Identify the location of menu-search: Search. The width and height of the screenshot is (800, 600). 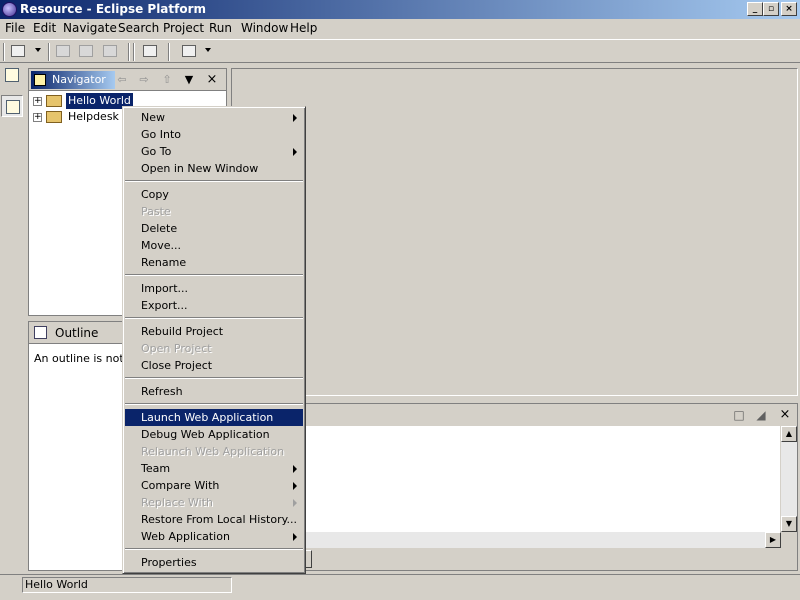
(138, 28).